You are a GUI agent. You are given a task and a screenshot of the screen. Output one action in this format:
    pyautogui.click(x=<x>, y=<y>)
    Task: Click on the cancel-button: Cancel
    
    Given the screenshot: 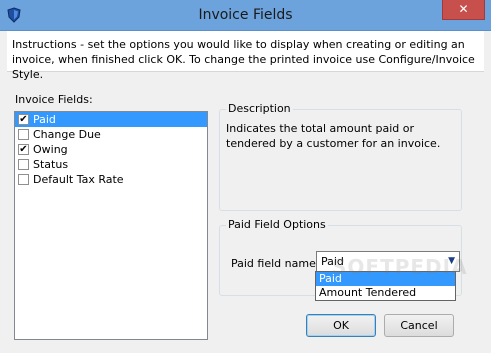 What is the action you would take?
    pyautogui.click(x=419, y=325)
    